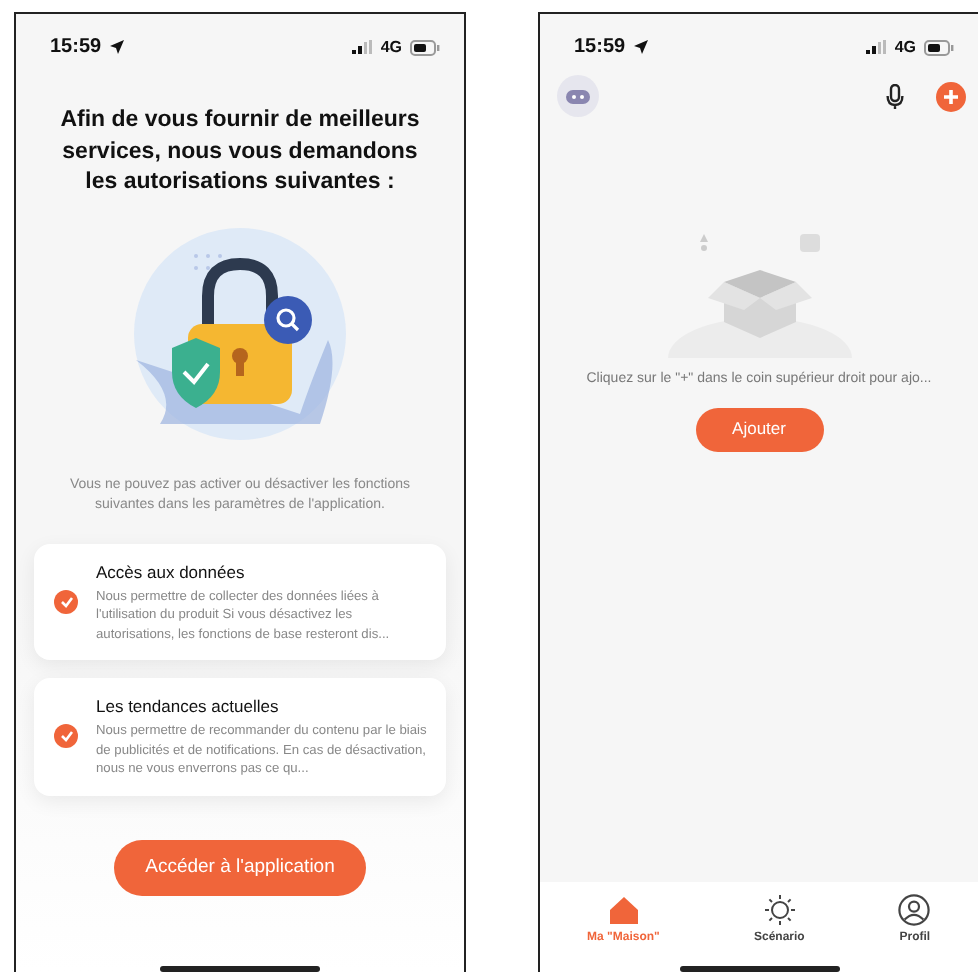 Image resolution: width=978 pixels, height=972 pixels. Describe the element at coordinates (895, 96) in the screenshot. I see `microphone-icon` at that location.